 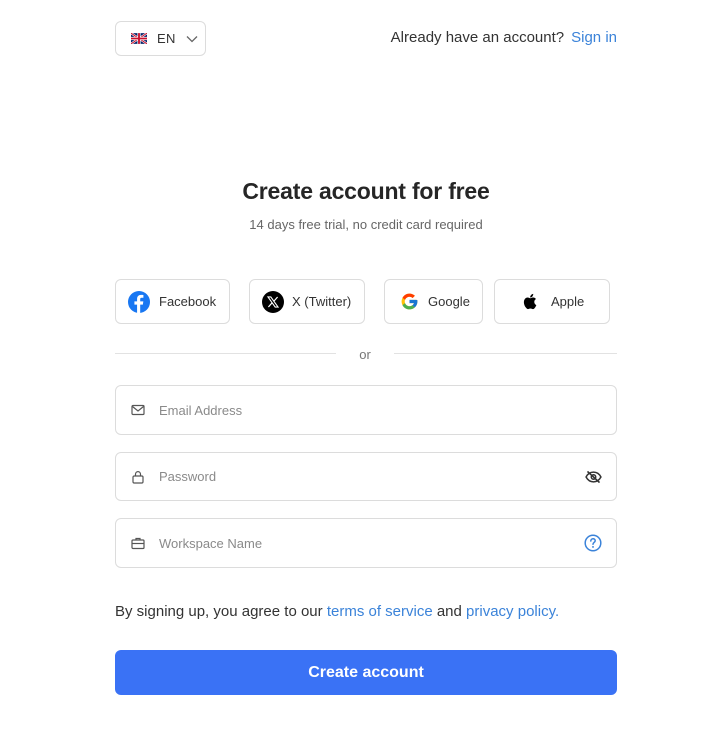 I want to click on sign-in-prompt: Already have an account? Sign in, so click(x=503, y=37).